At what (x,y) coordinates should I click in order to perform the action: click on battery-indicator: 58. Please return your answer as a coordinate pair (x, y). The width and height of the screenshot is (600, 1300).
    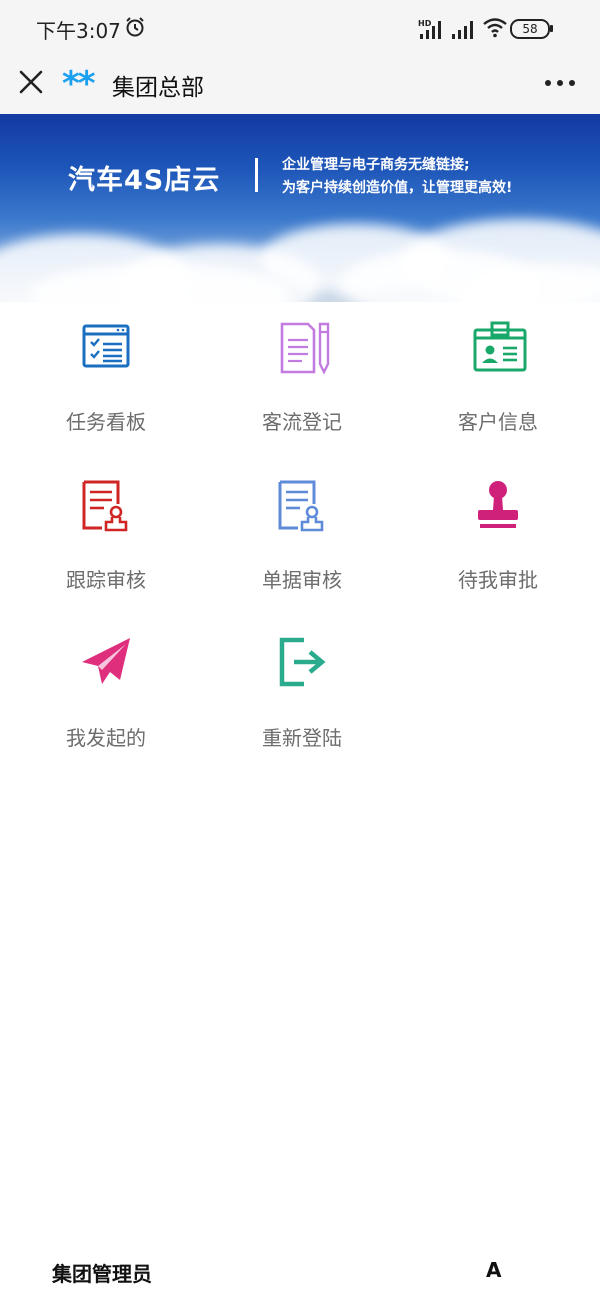
    Looking at the image, I should click on (530, 29).